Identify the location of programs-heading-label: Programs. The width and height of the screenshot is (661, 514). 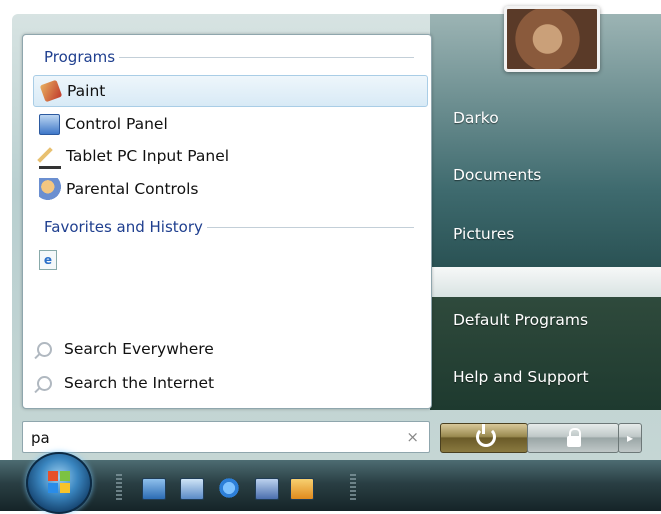
(80, 57).